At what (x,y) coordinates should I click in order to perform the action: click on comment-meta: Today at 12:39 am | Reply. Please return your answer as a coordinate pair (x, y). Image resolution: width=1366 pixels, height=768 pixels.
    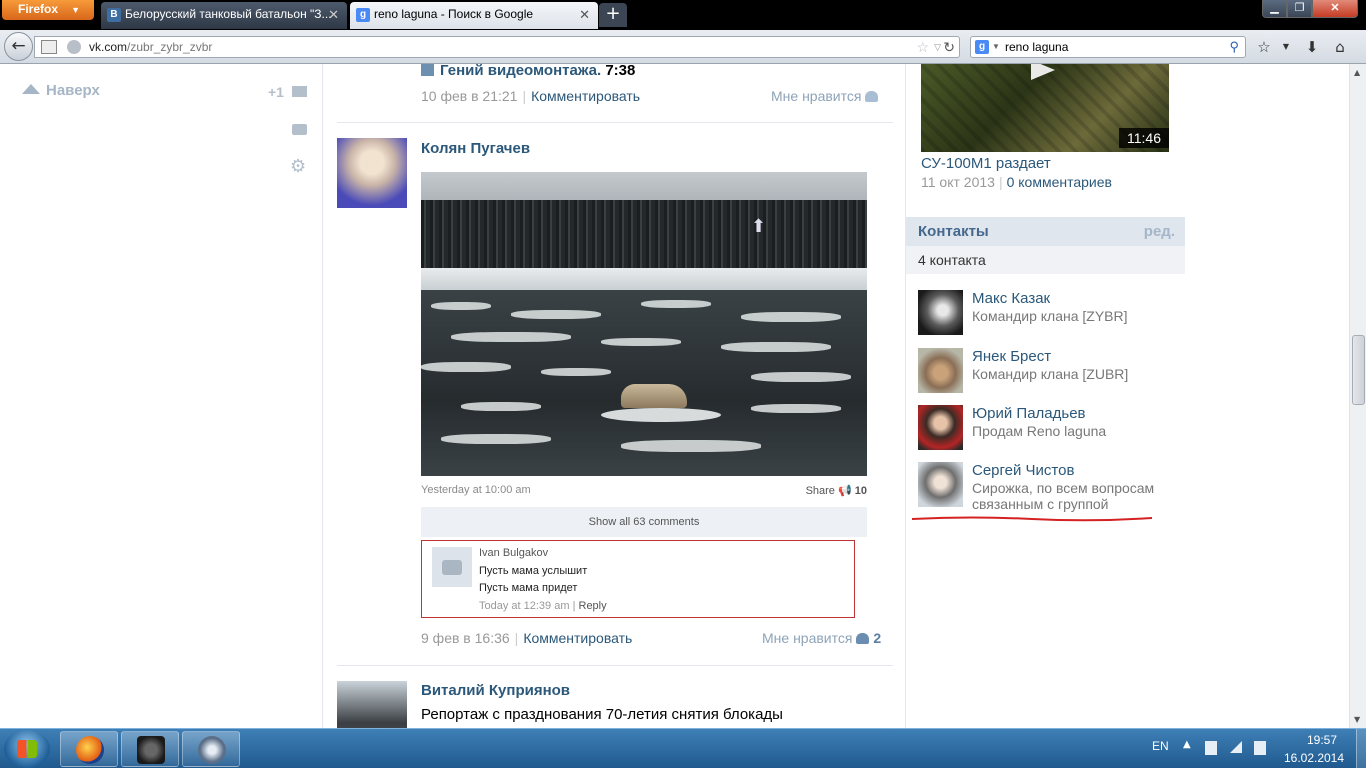
    Looking at the image, I should click on (543, 606).